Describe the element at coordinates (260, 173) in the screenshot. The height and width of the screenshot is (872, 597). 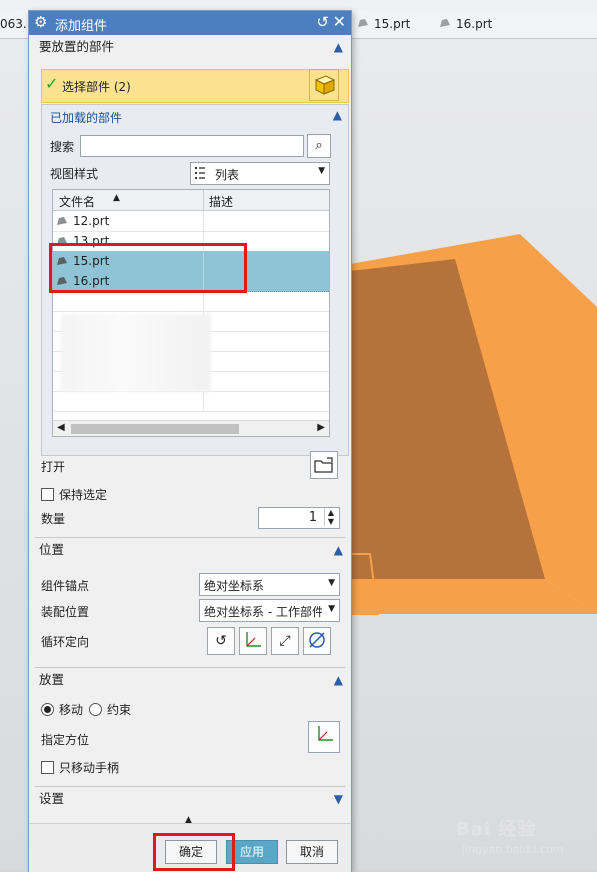
I see `view-style-select: 列表 ▼` at that location.